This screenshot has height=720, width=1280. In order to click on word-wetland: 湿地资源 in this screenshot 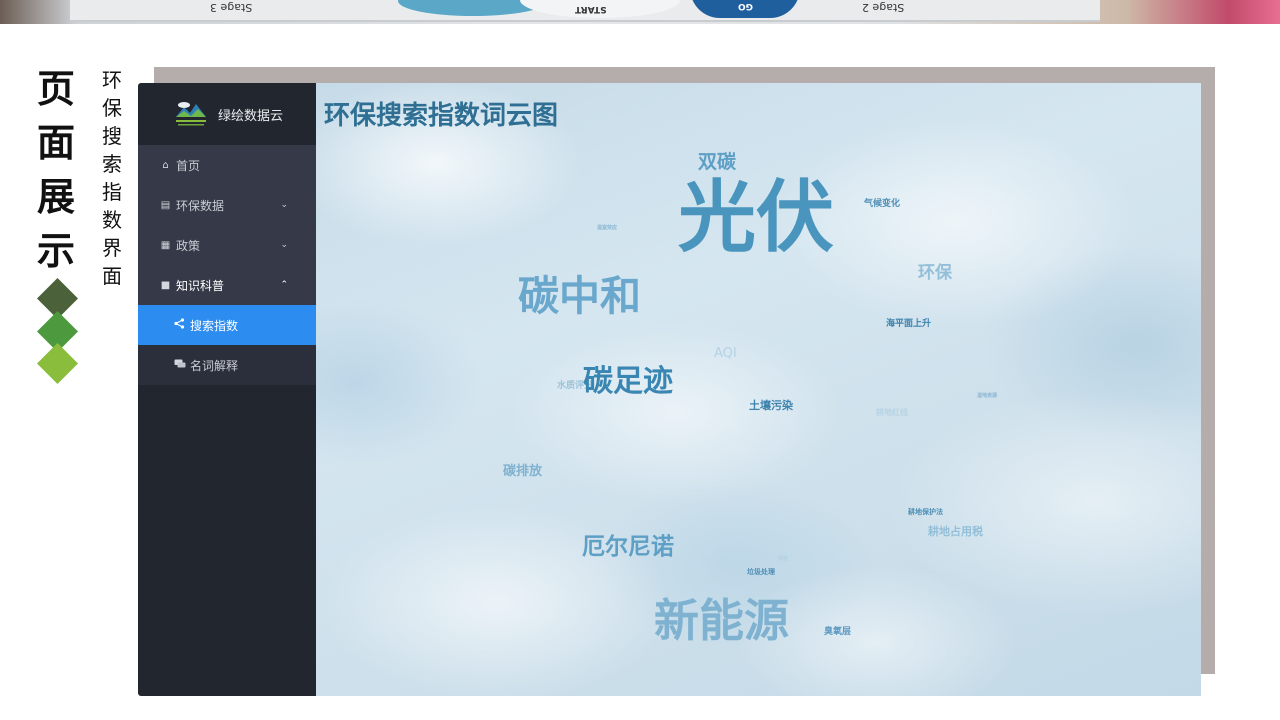, I will do `click(987, 396)`.